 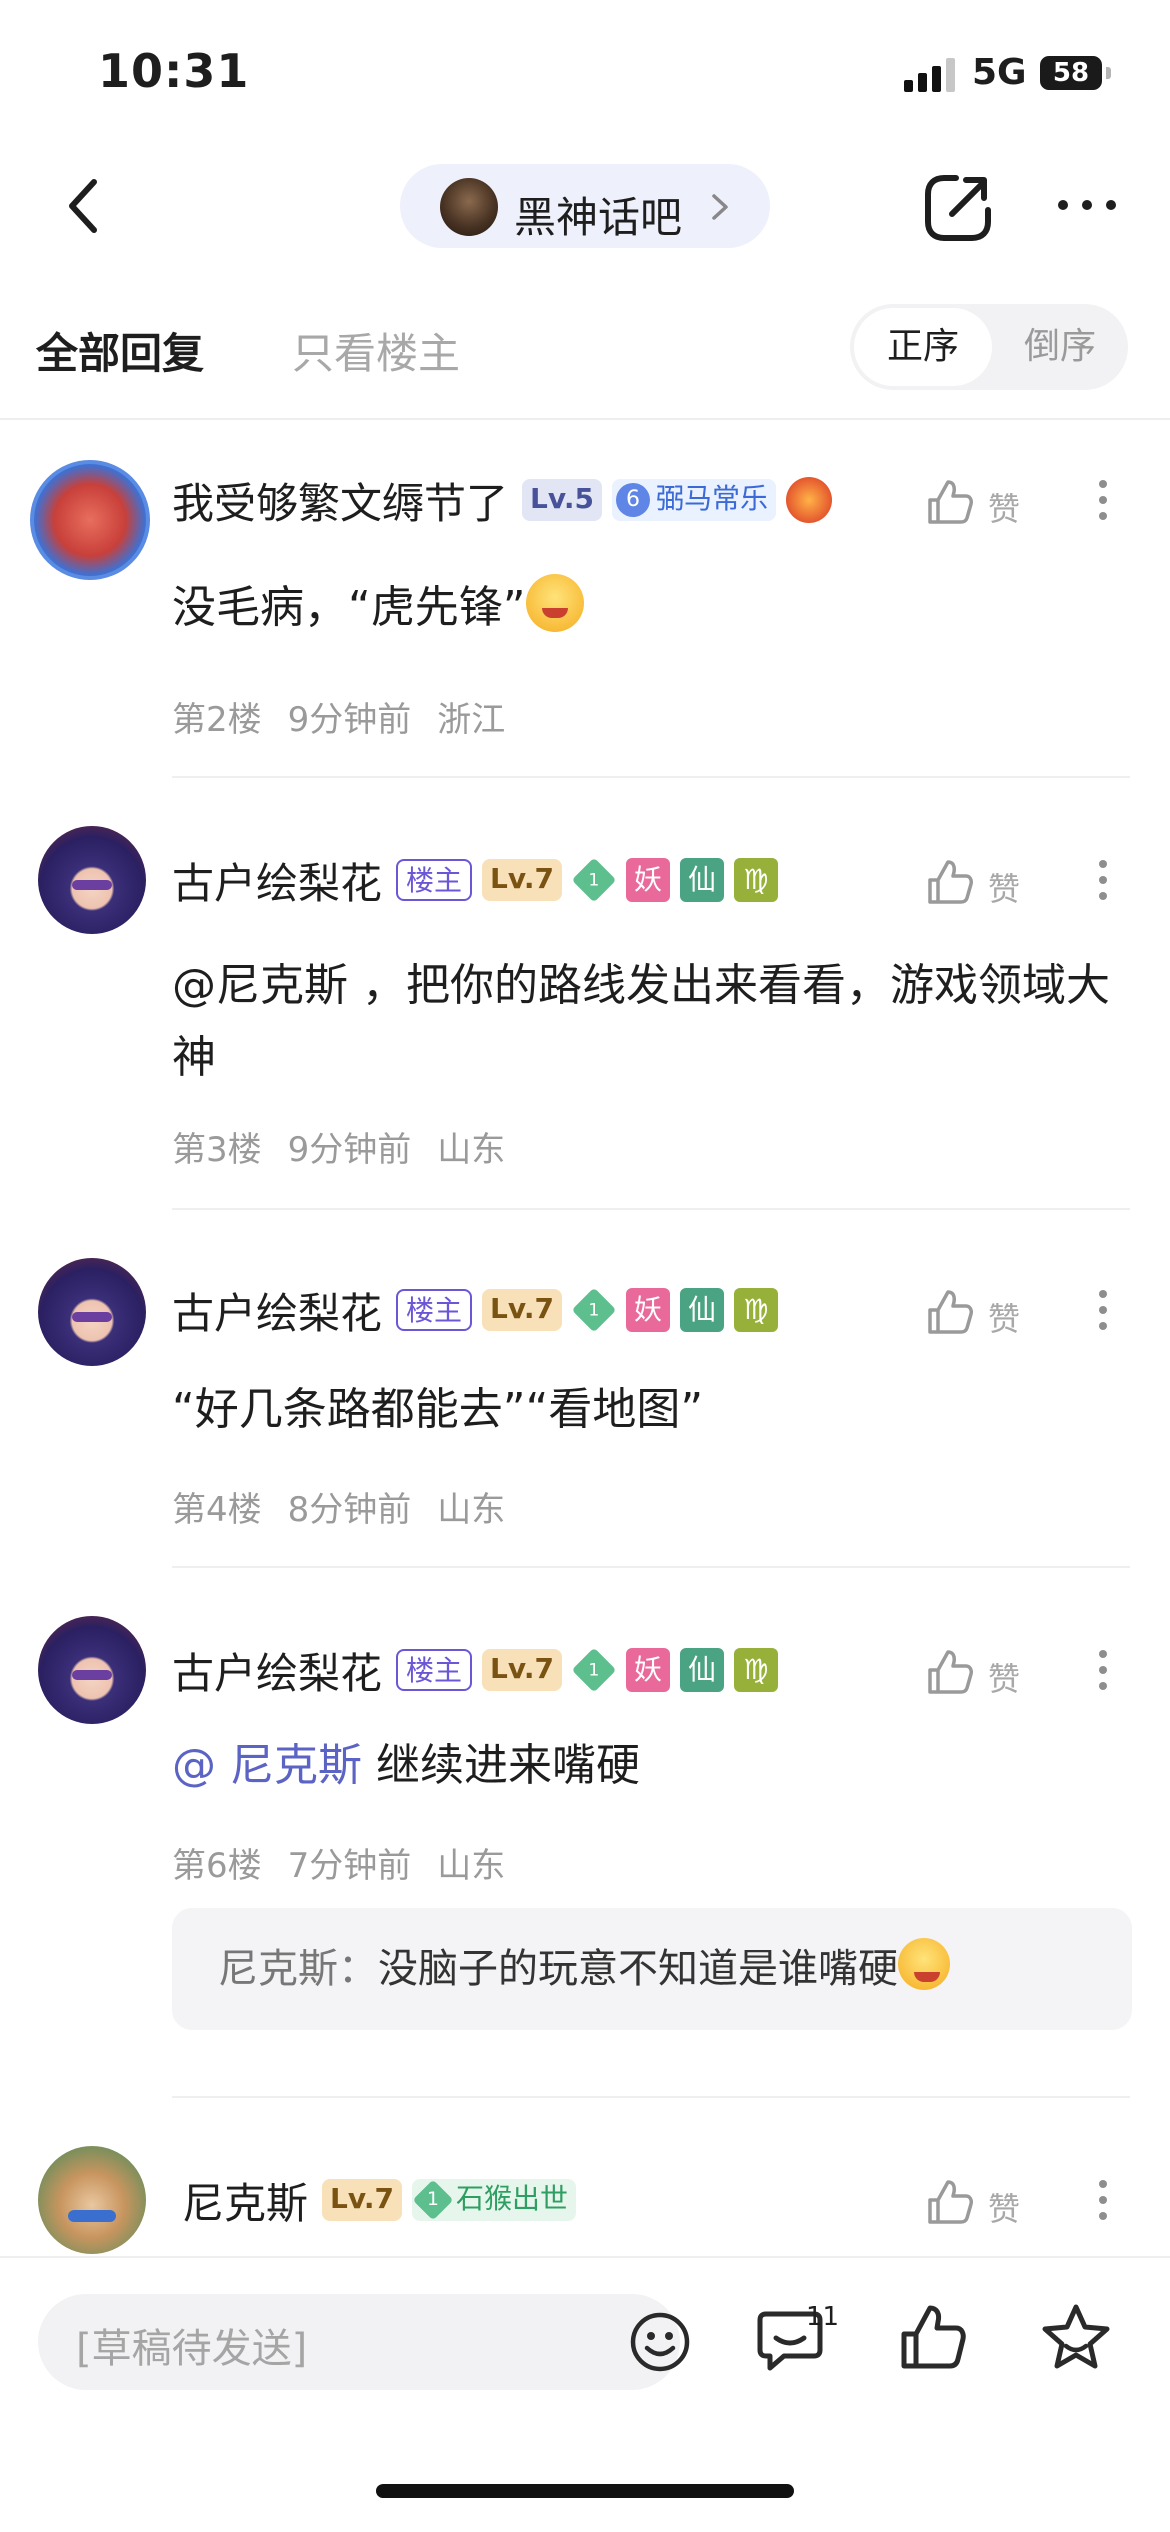 What do you see at coordinates (217, 1150) in the screenshot?
I see `floor-number: 第3楼` at bounding box center [217, 1150].